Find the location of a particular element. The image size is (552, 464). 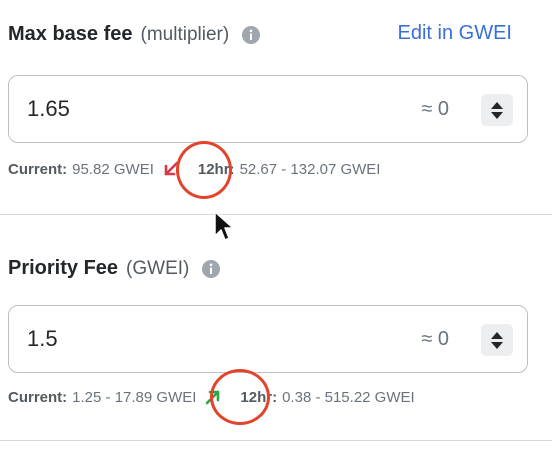

priority-fee-stepper is located at coordinates (497, 340).